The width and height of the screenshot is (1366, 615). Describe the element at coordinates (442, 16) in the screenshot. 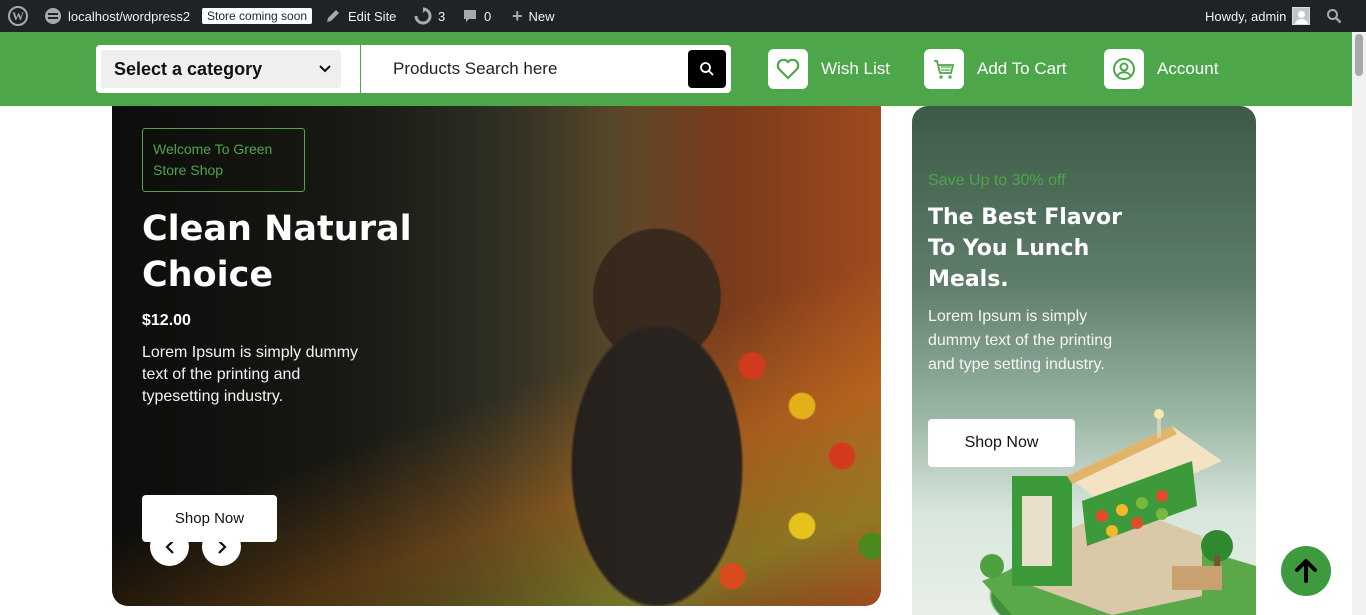

I see `updates-count: 3` at that location.